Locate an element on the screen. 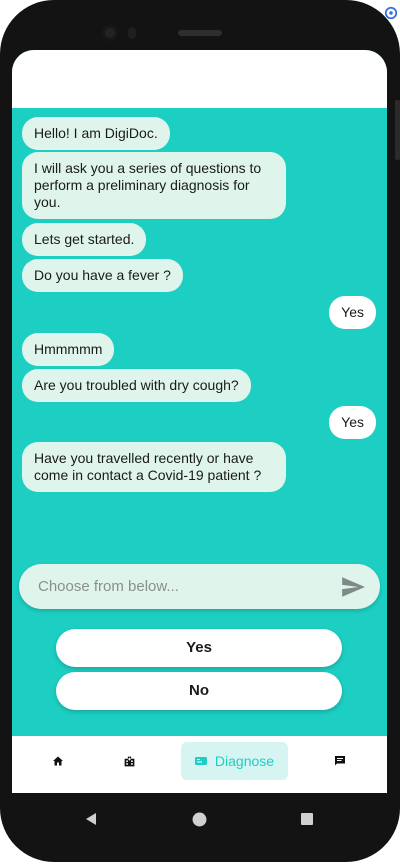 The height and width of the screenshot is (865, 400). nav-diagnose-label: Diagnose is located at coordinates (244, 761).